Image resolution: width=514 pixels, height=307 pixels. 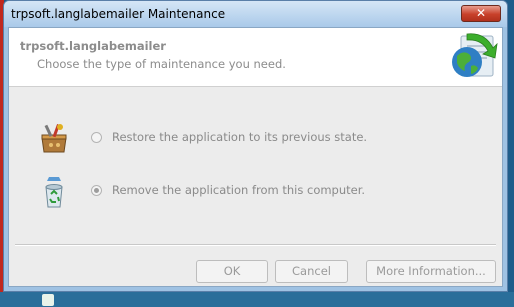 I want to click on header-subtitle: Choose the type of maintenance you need., so click(x=161, y=64).